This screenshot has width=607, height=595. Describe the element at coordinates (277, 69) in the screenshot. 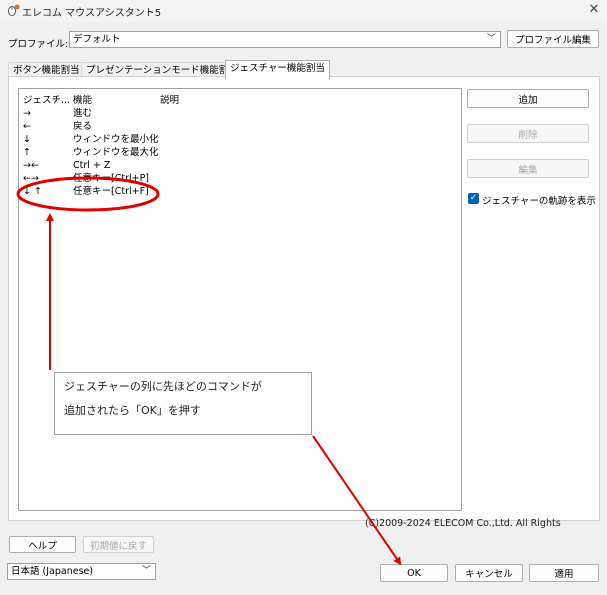

I see `tab-gesture-assignment: ジェスチャー機能割当` at that location.